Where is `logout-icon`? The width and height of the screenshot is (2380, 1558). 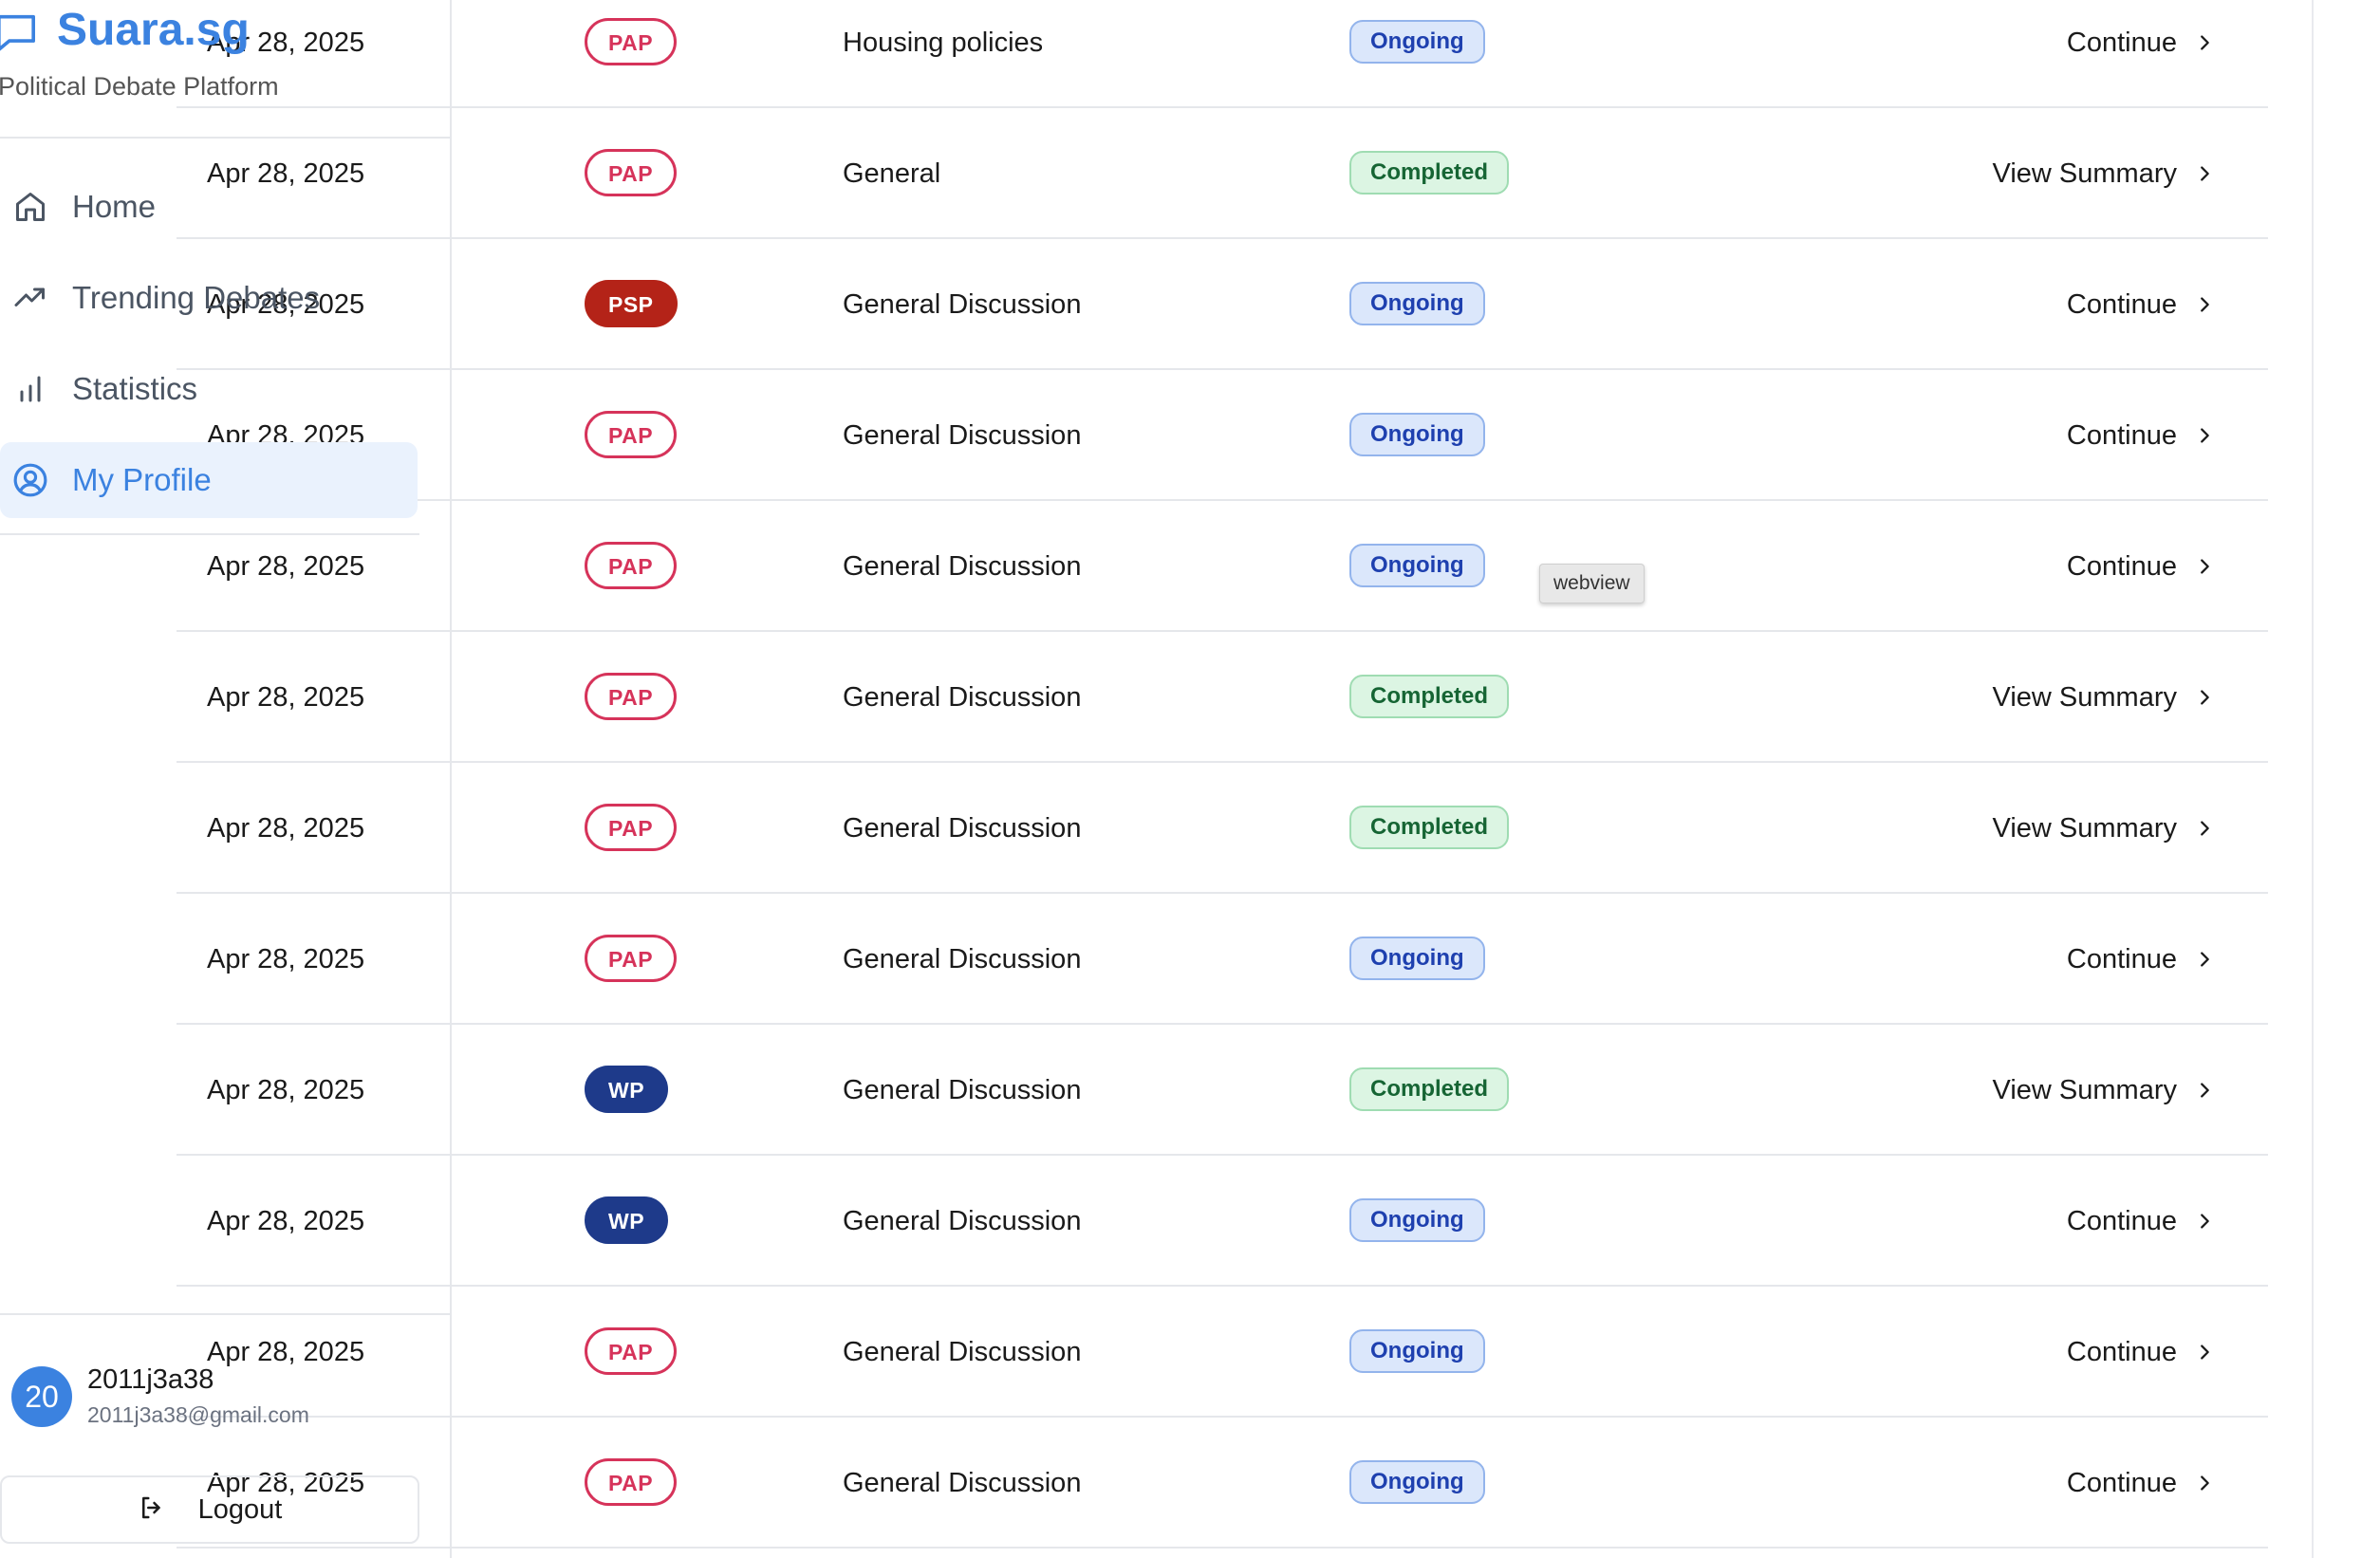
logout-icon is located at coordinates (152, 1510).